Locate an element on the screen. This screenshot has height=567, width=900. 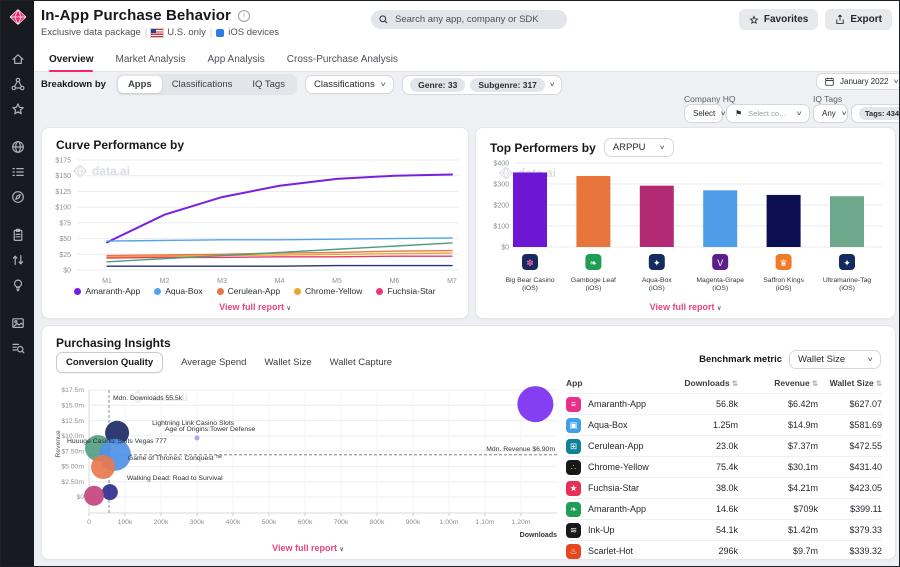
table-row: ∴ Chrome-Yellow 75.4k $30.1m $431.40 is located at coordinates (724, 466).